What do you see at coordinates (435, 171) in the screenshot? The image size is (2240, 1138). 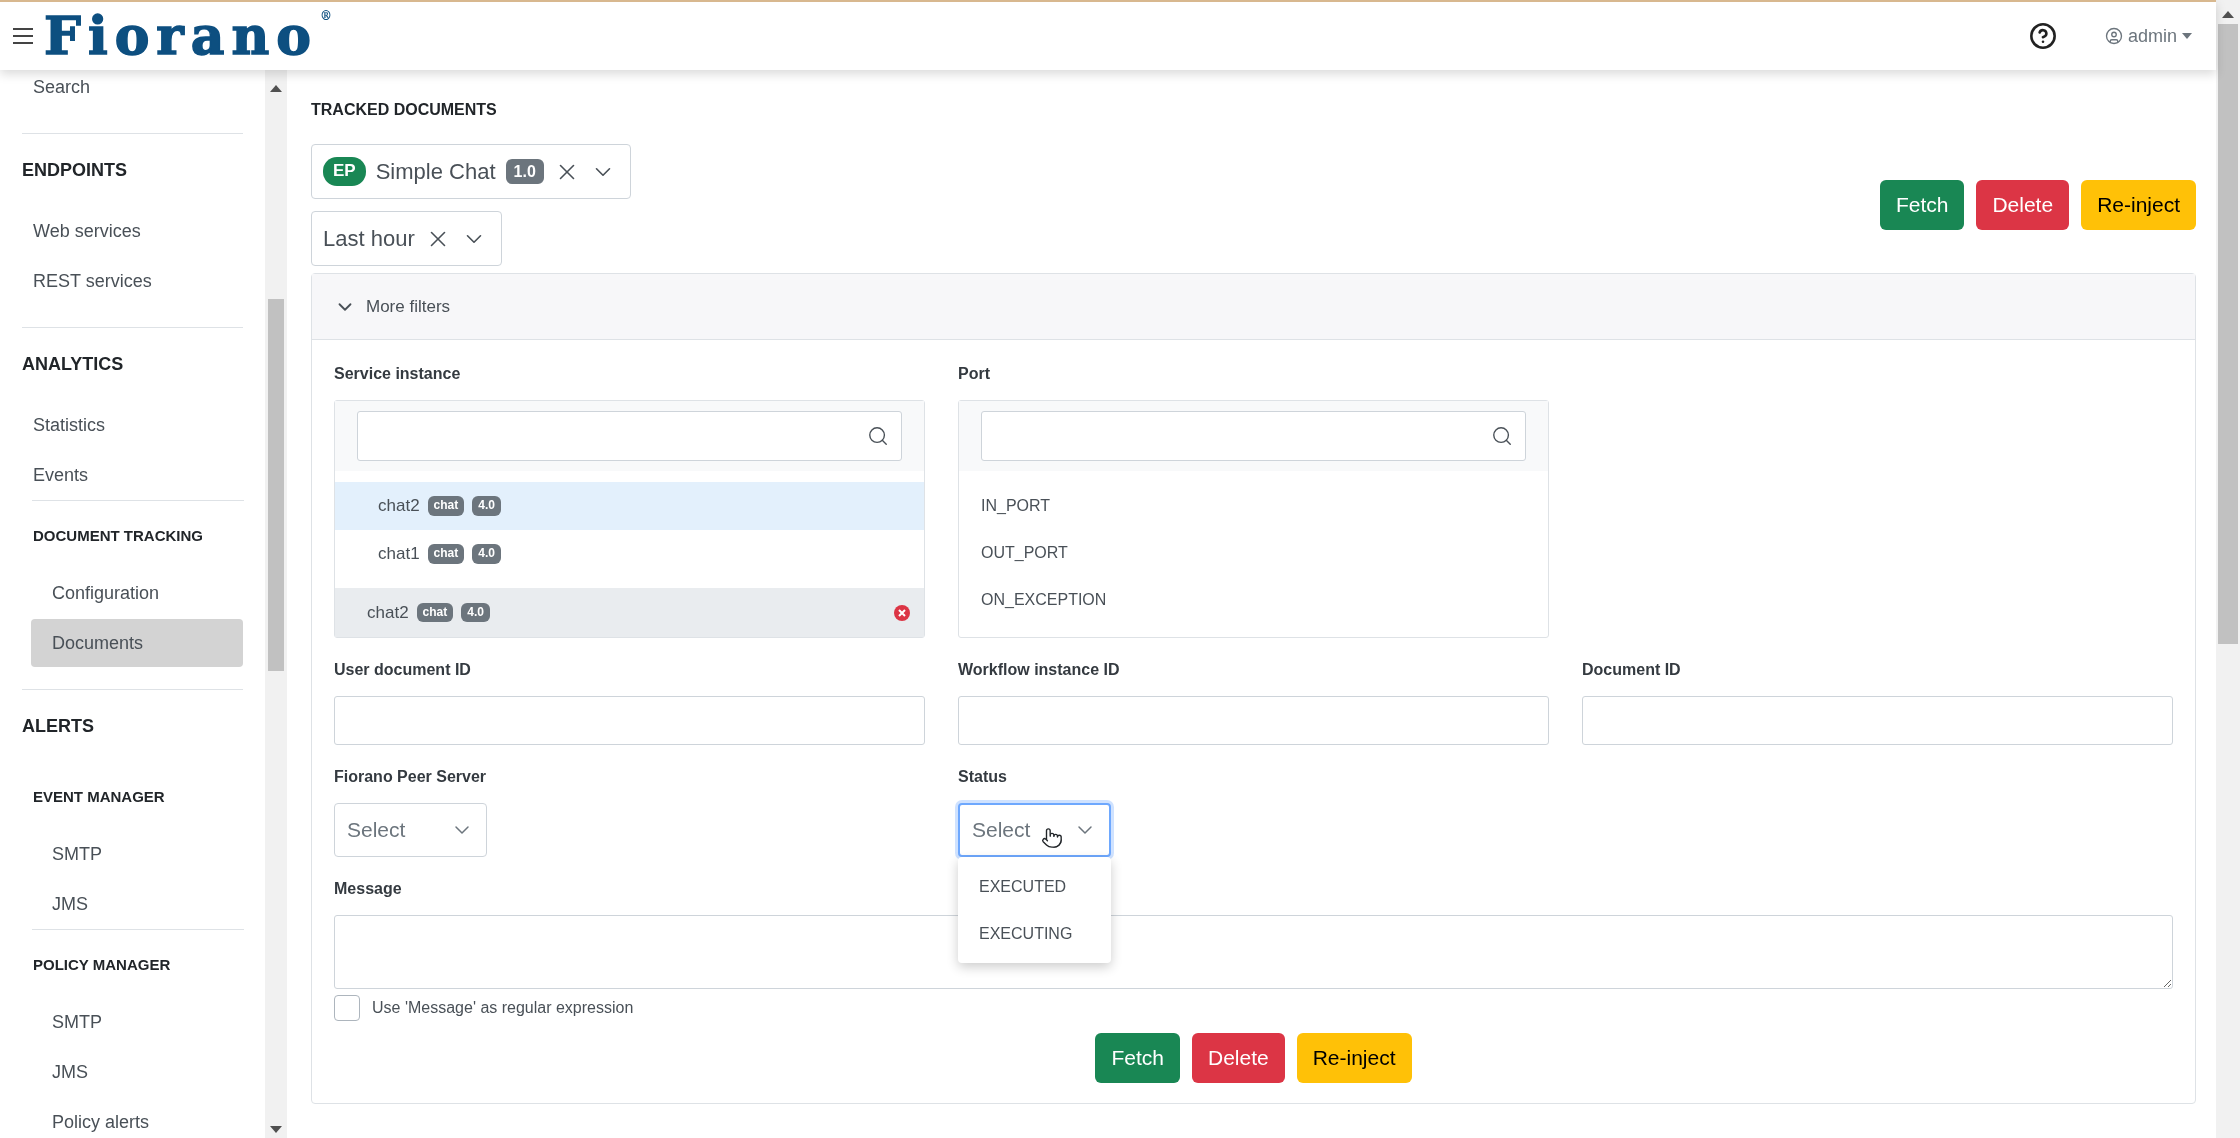 I see `application-name: Simple Chat` at bounding box center [435, 171].